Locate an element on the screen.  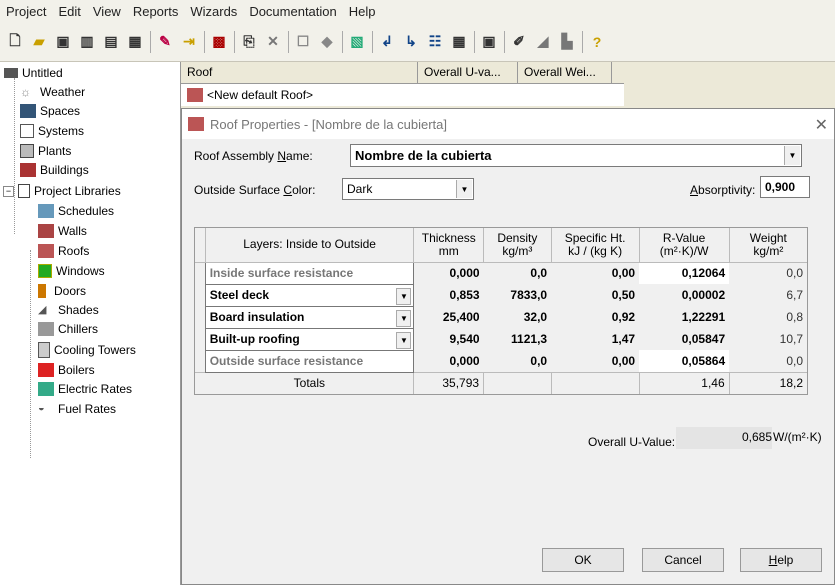
surface-color-select: Dark ▼ is located at coordinates (408, 189).